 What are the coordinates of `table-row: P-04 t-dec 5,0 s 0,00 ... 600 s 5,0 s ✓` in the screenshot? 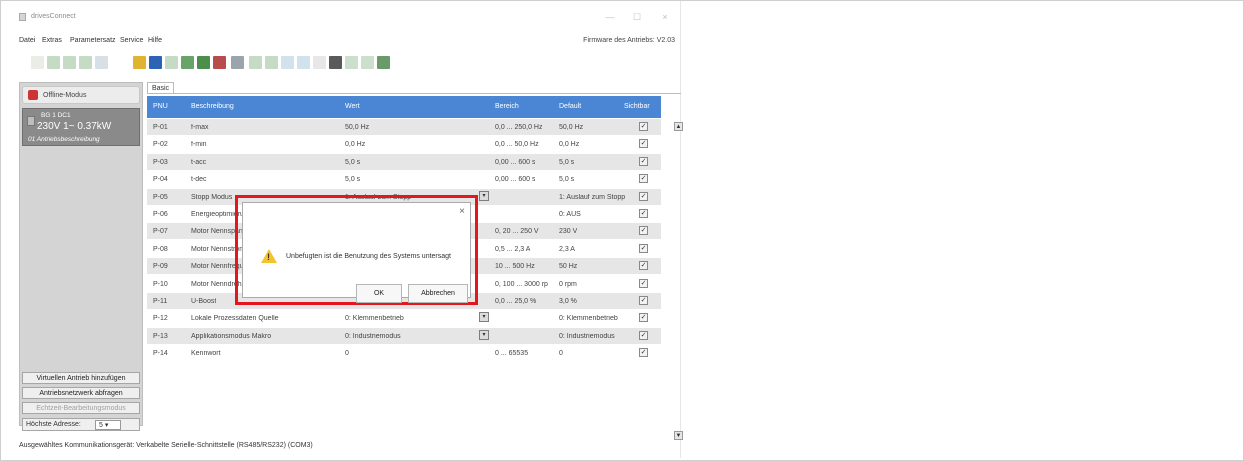 It's located at (404, 179).